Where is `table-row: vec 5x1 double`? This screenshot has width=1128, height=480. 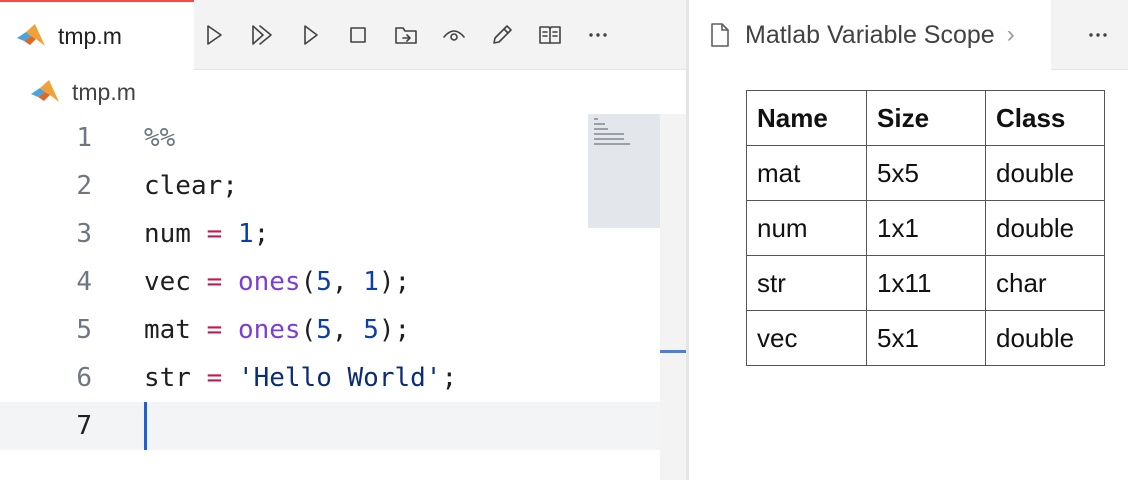 table-row: vec 5x1 double is located at coordinates (925, 338).